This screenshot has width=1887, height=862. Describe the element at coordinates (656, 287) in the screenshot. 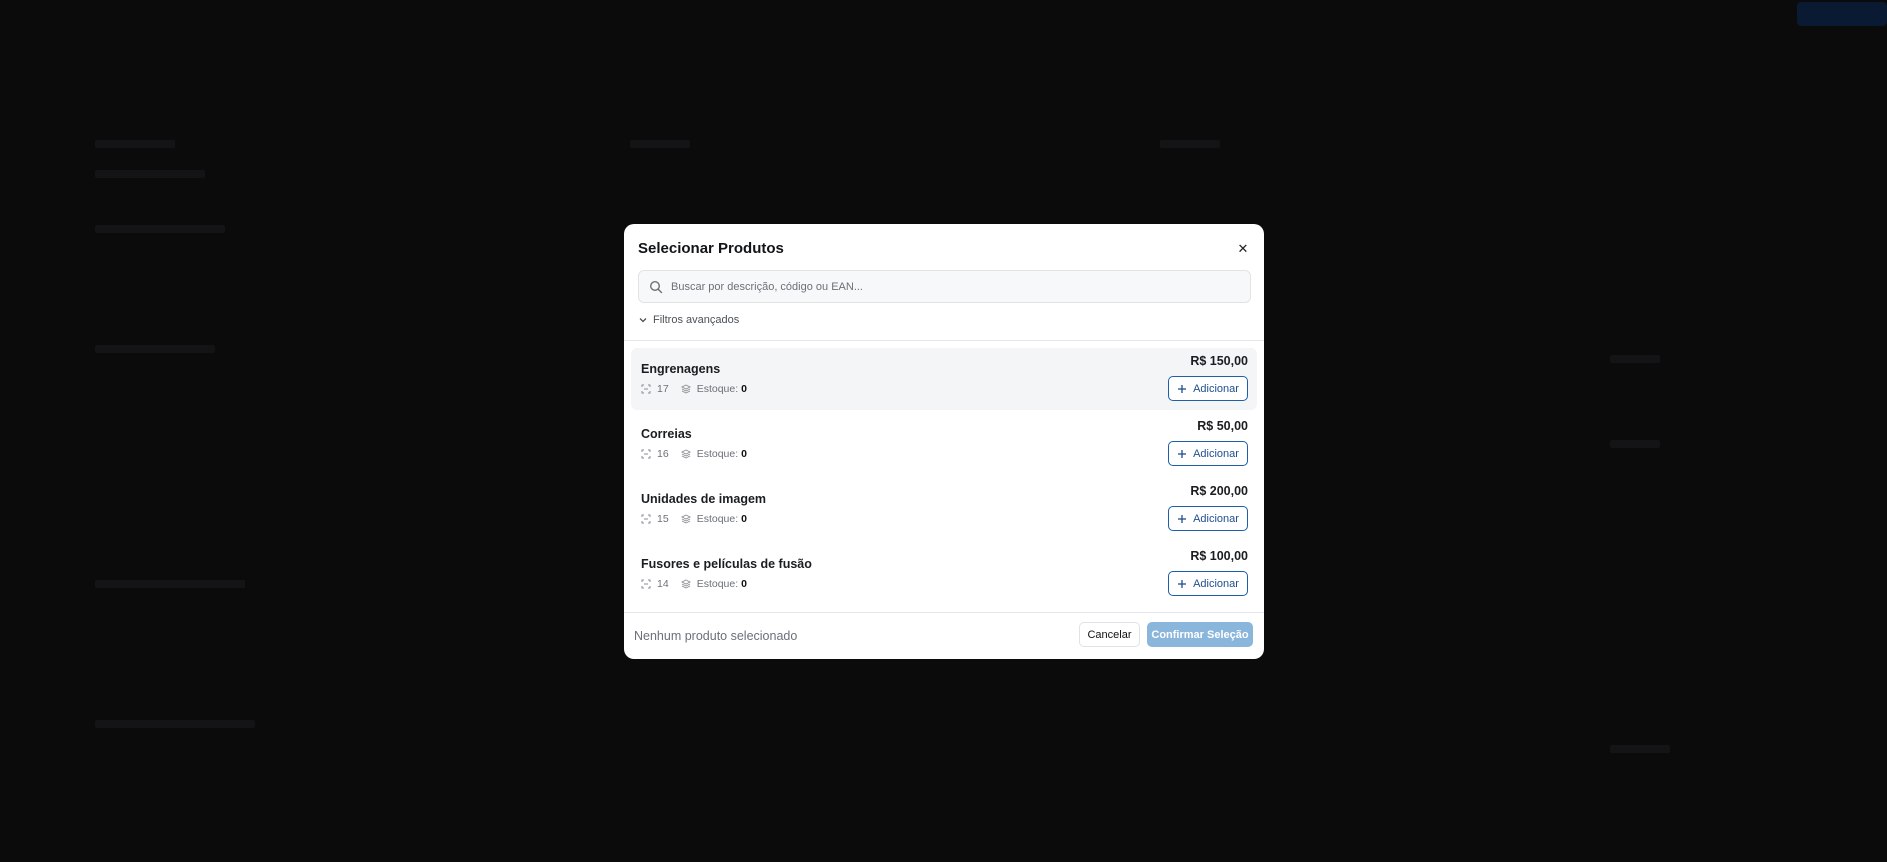

I see `search-icon` at that location.